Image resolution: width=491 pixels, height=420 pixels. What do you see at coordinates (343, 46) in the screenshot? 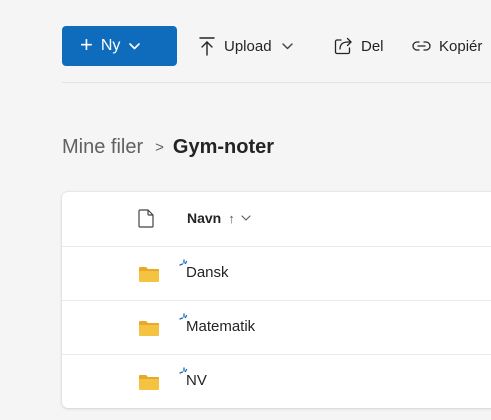
I see `share-icon` at bounding box center [343, 46].